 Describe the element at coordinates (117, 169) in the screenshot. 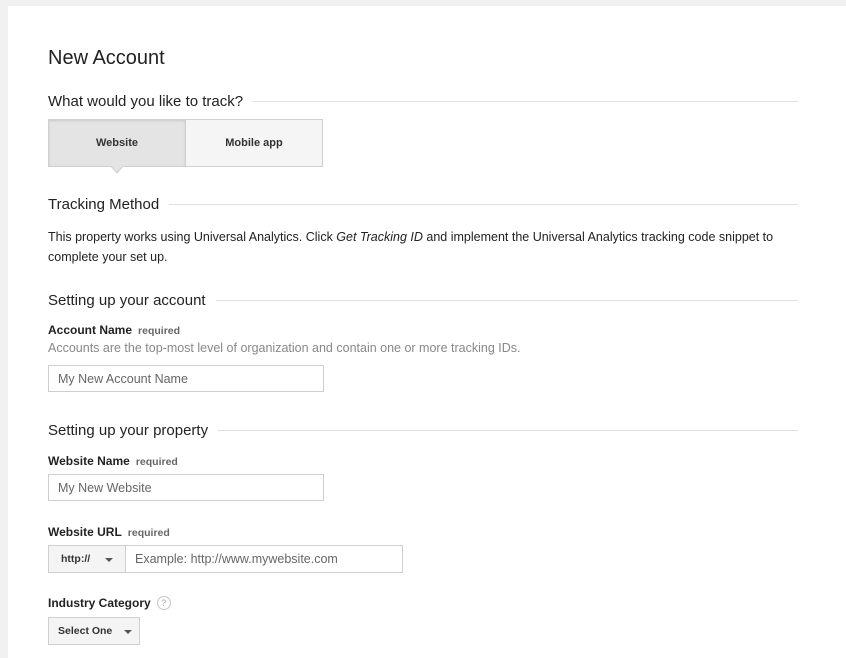

I see `selected-indicator-caret` at that location.